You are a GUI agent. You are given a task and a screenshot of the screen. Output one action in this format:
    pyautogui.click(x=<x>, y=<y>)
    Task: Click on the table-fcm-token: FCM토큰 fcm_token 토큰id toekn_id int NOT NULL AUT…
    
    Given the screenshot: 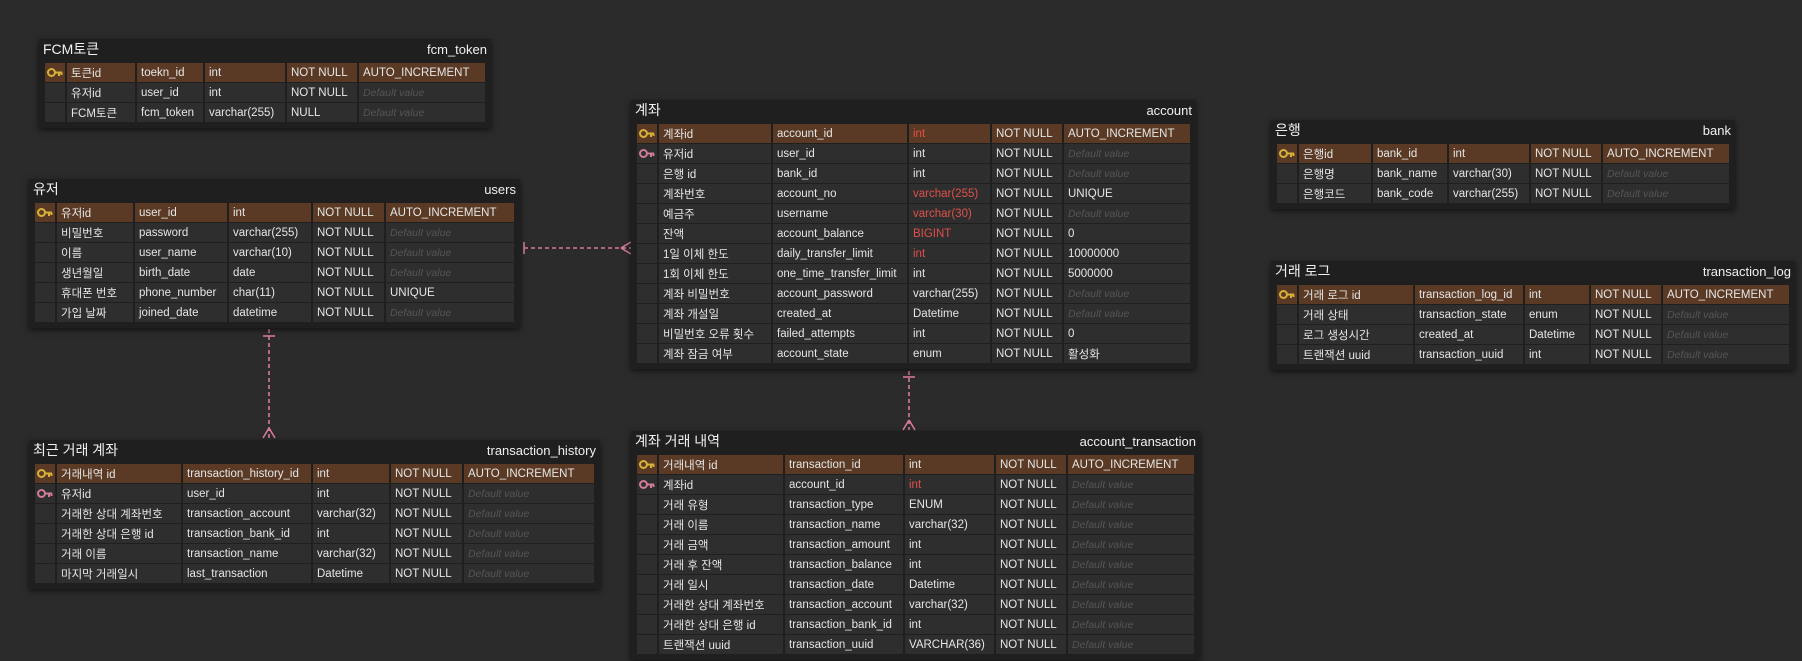 What is the action you would take?
    pyautogui.click(x=265, y=83)
    